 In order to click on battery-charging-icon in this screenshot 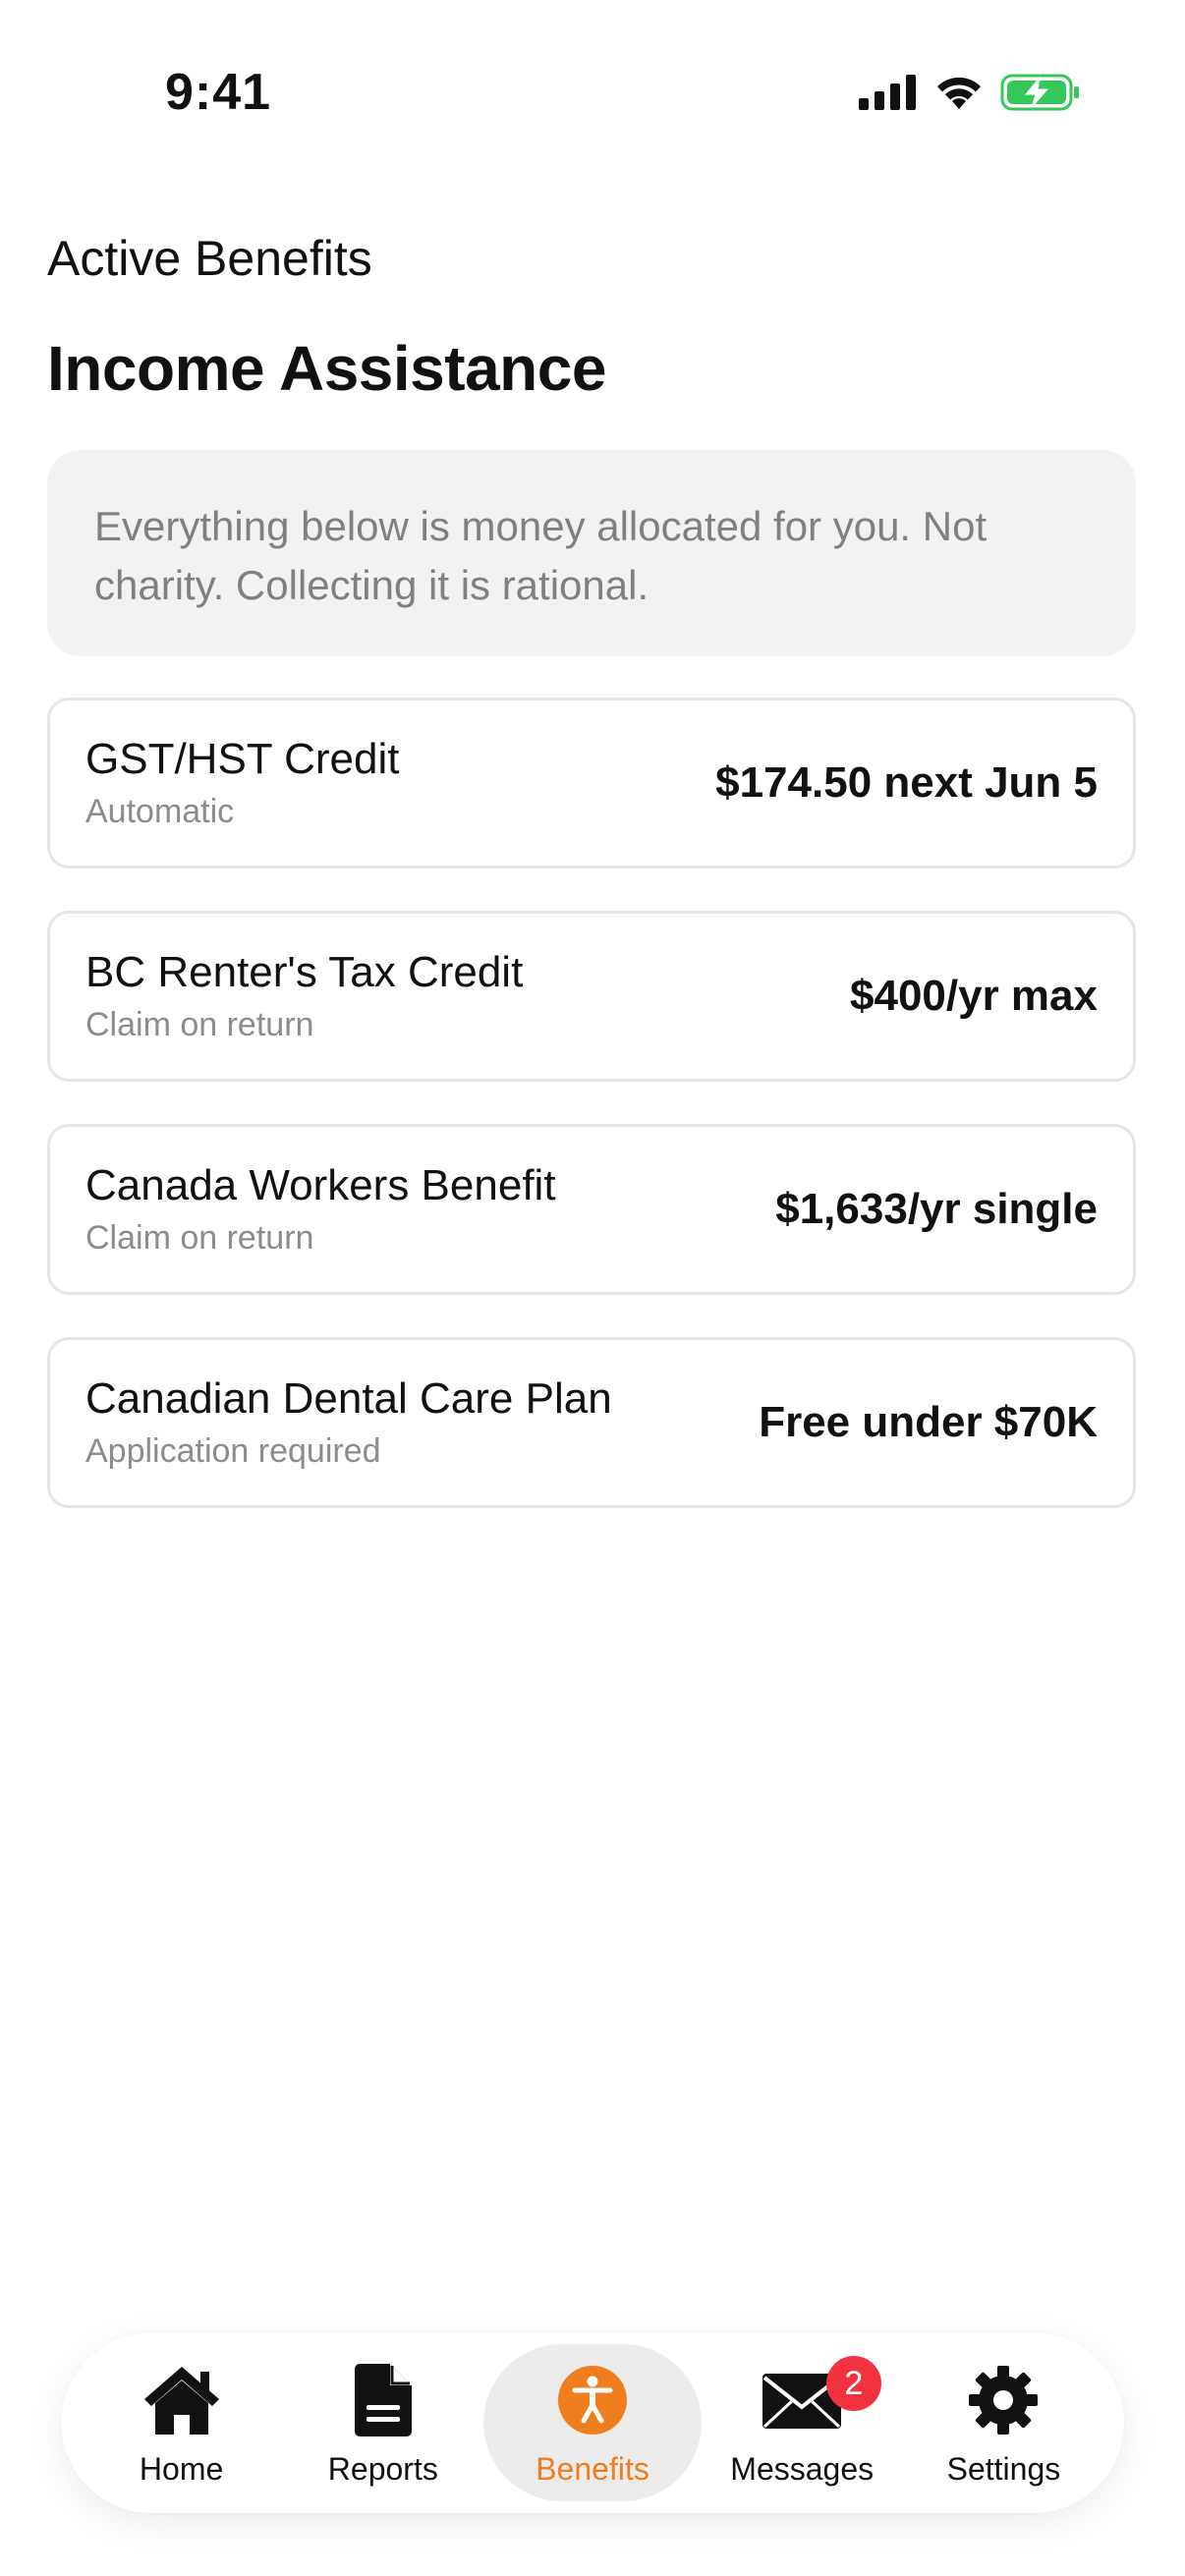, I will do `click(1041, 95)`.